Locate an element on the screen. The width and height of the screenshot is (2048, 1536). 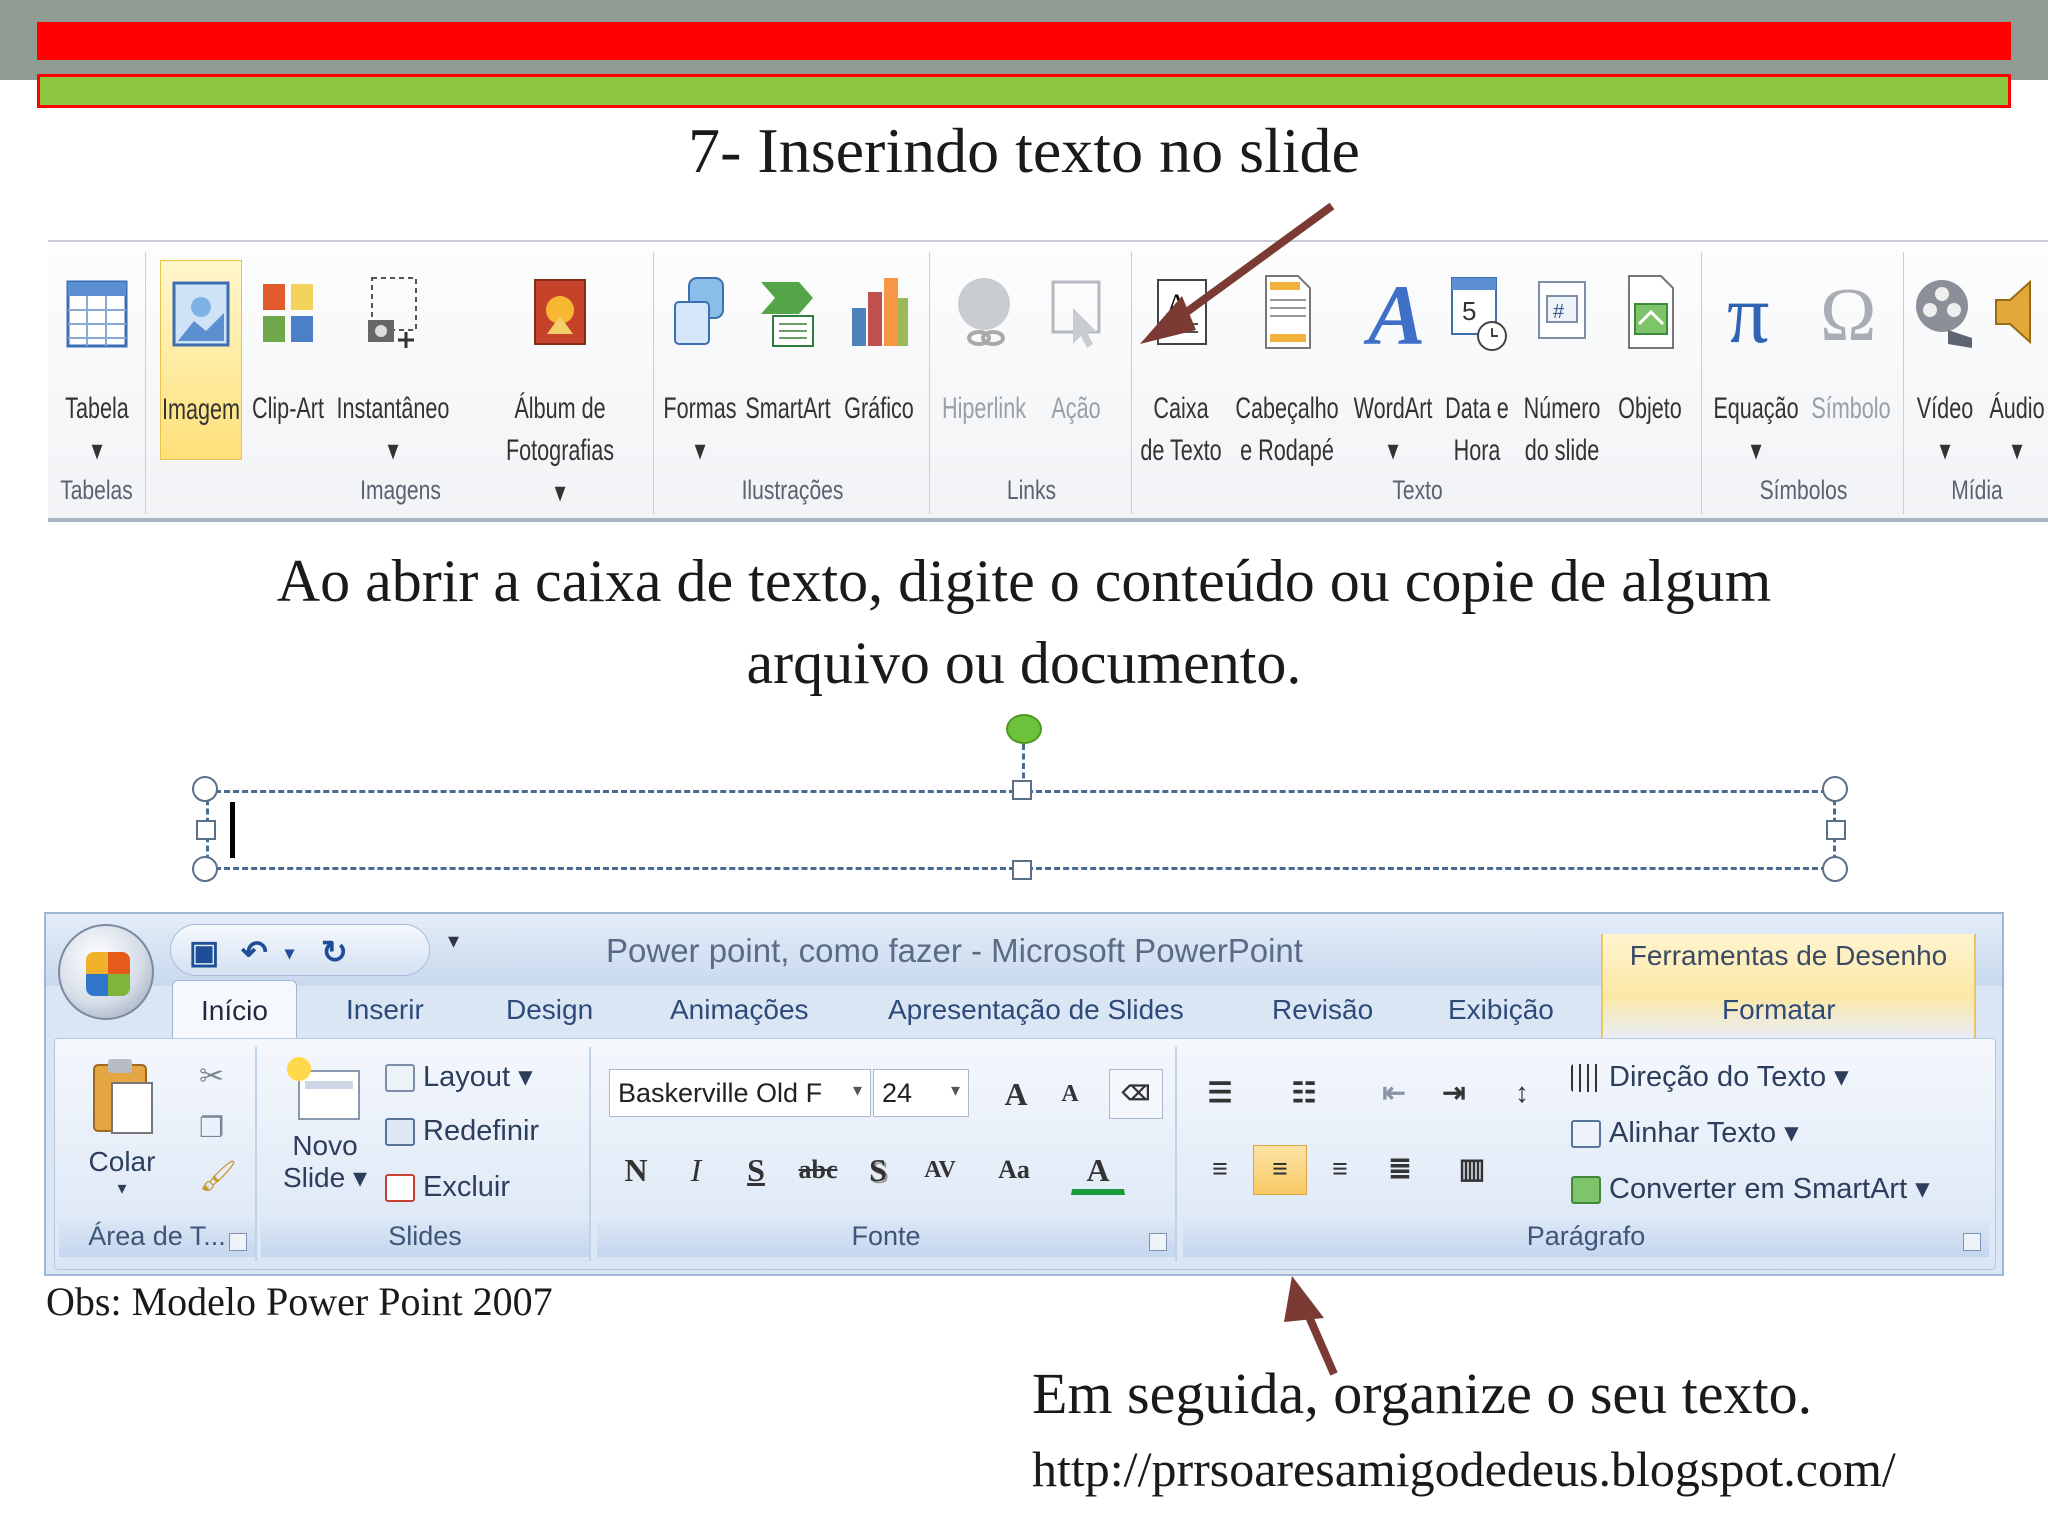
acao-button: Ação is located at coordinates (1076, 360).